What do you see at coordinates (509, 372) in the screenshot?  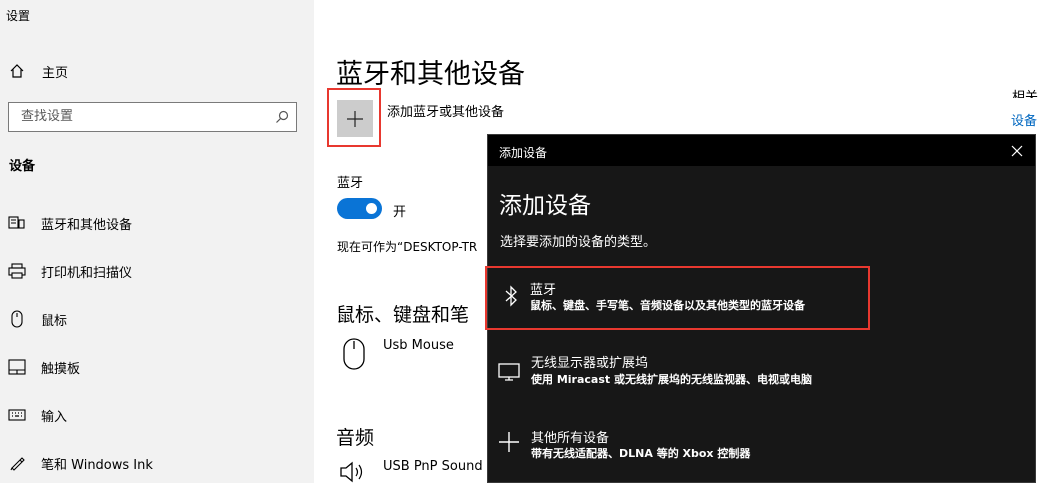 I see `monitor-icon` at bounding box center [509, 372].